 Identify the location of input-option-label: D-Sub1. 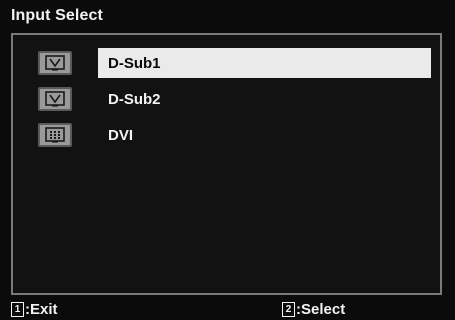
(264, 63).